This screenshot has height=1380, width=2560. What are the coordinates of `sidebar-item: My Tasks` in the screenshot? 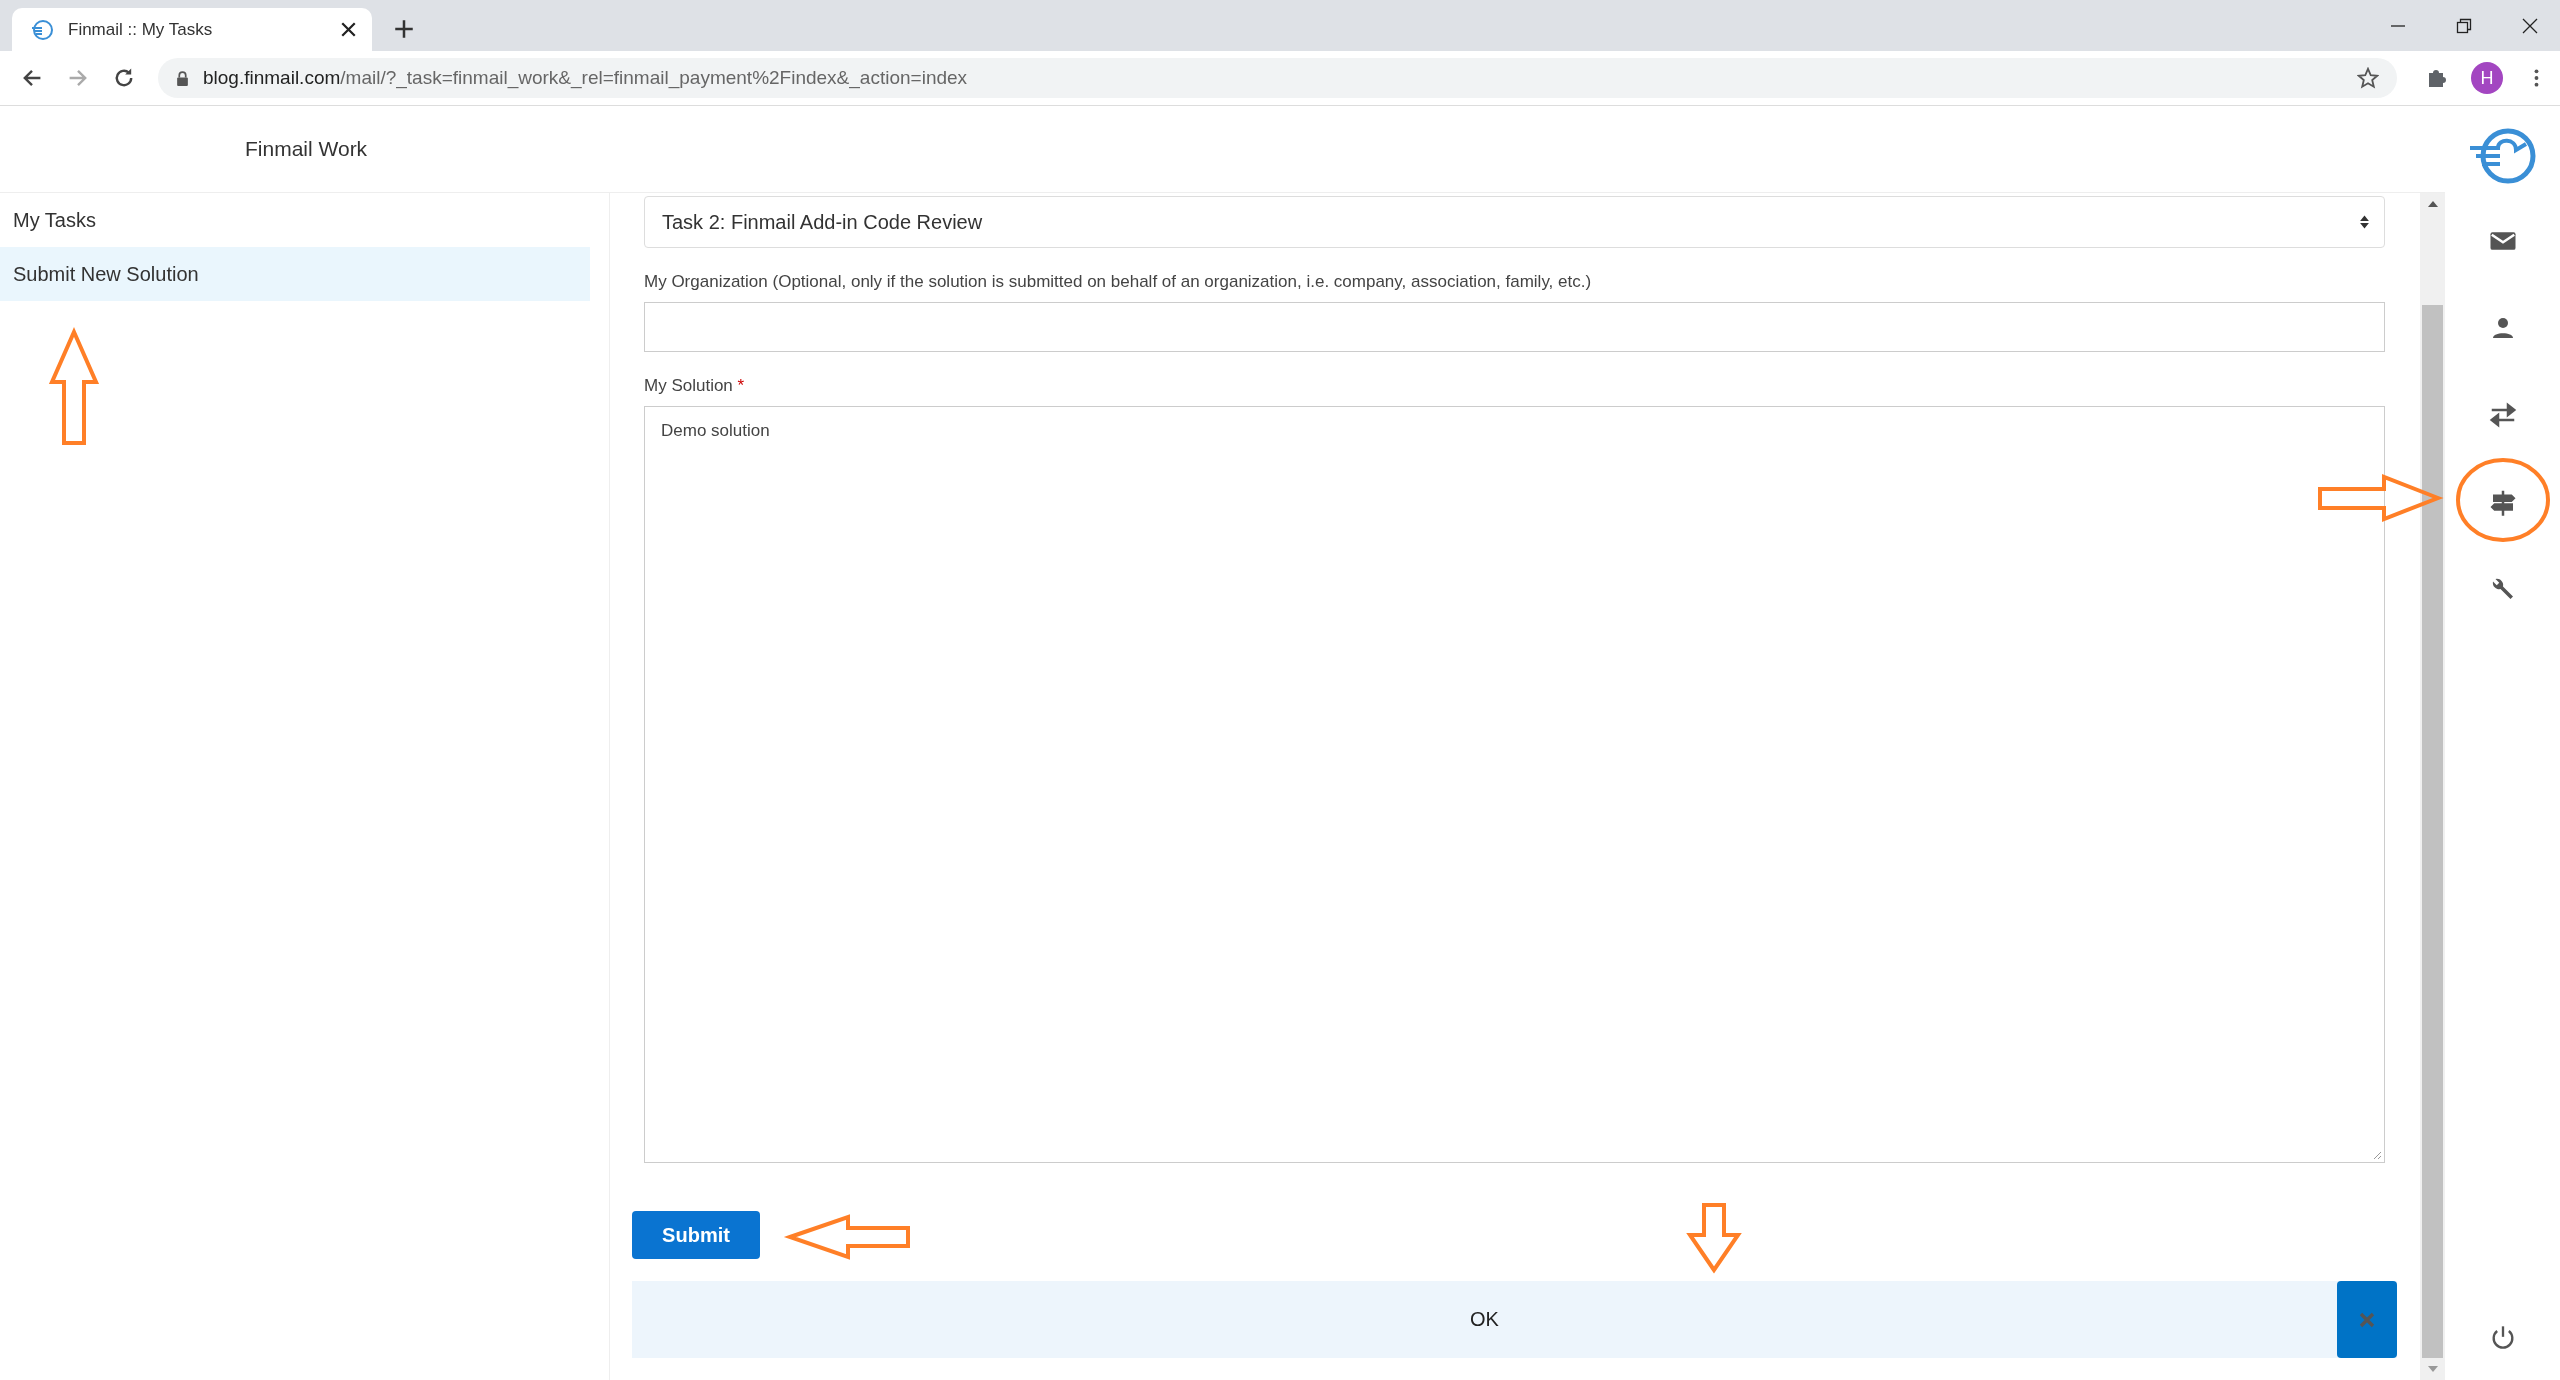 It's located at (295, 220).